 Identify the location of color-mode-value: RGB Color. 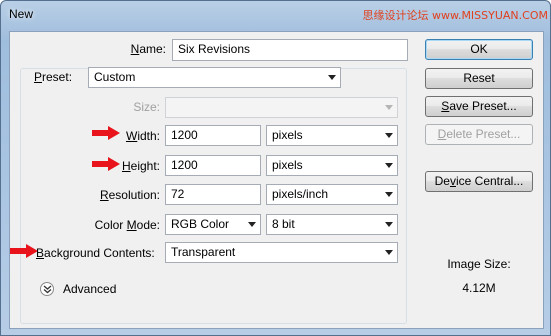
(200, 224).